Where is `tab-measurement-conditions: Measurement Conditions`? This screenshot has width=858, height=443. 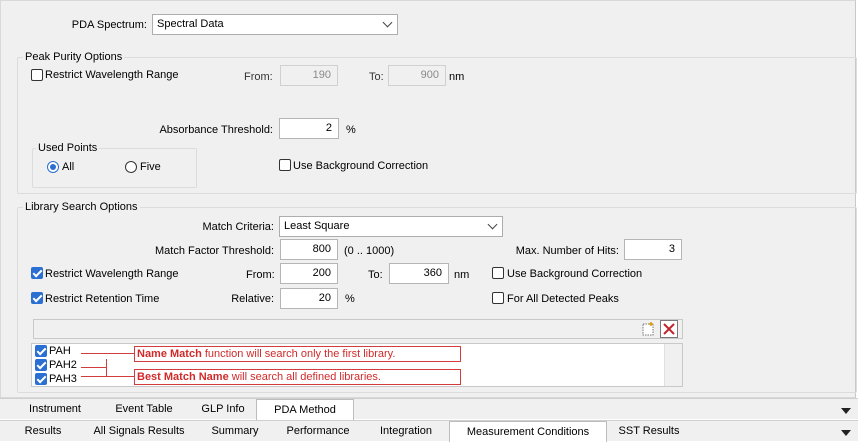 tab-measurement-conditions: Measurement Conditions is located at coordinates (528, 431).